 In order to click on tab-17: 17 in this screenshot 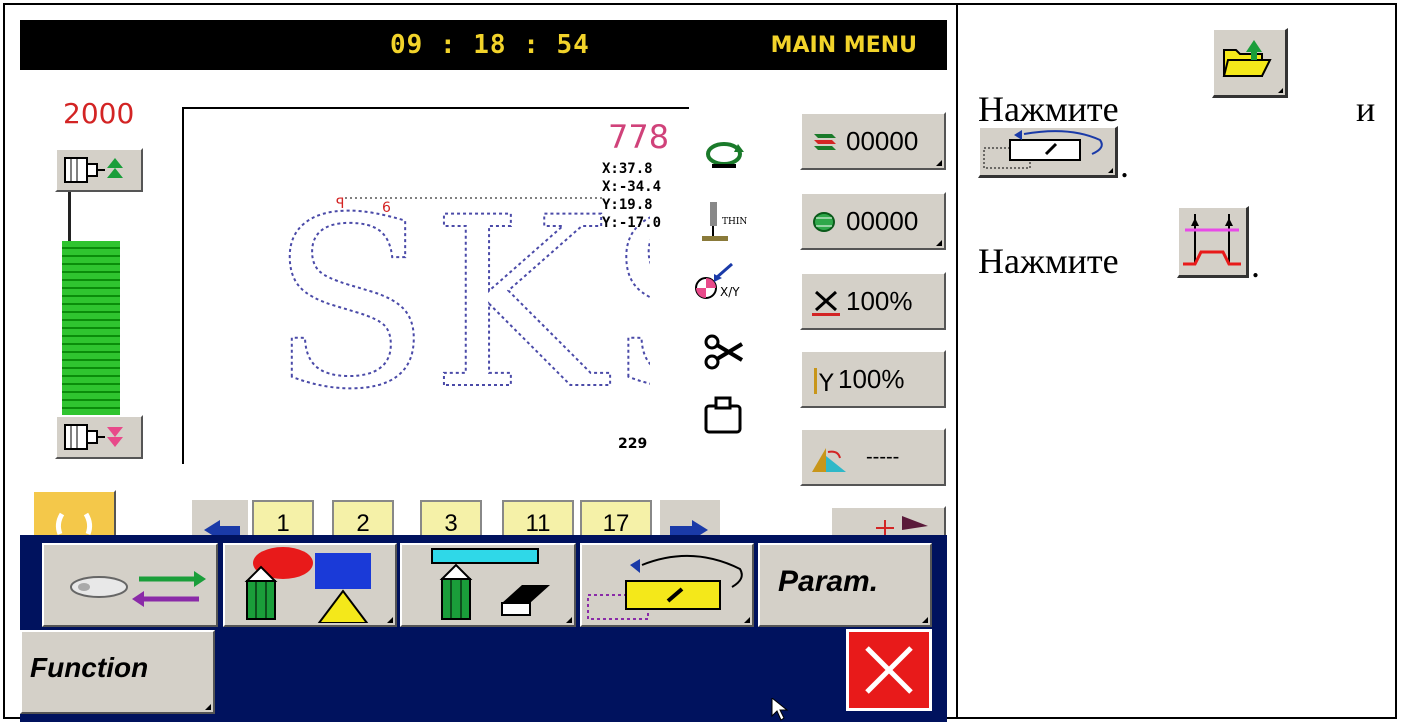, I will do `click(616, 520)`.